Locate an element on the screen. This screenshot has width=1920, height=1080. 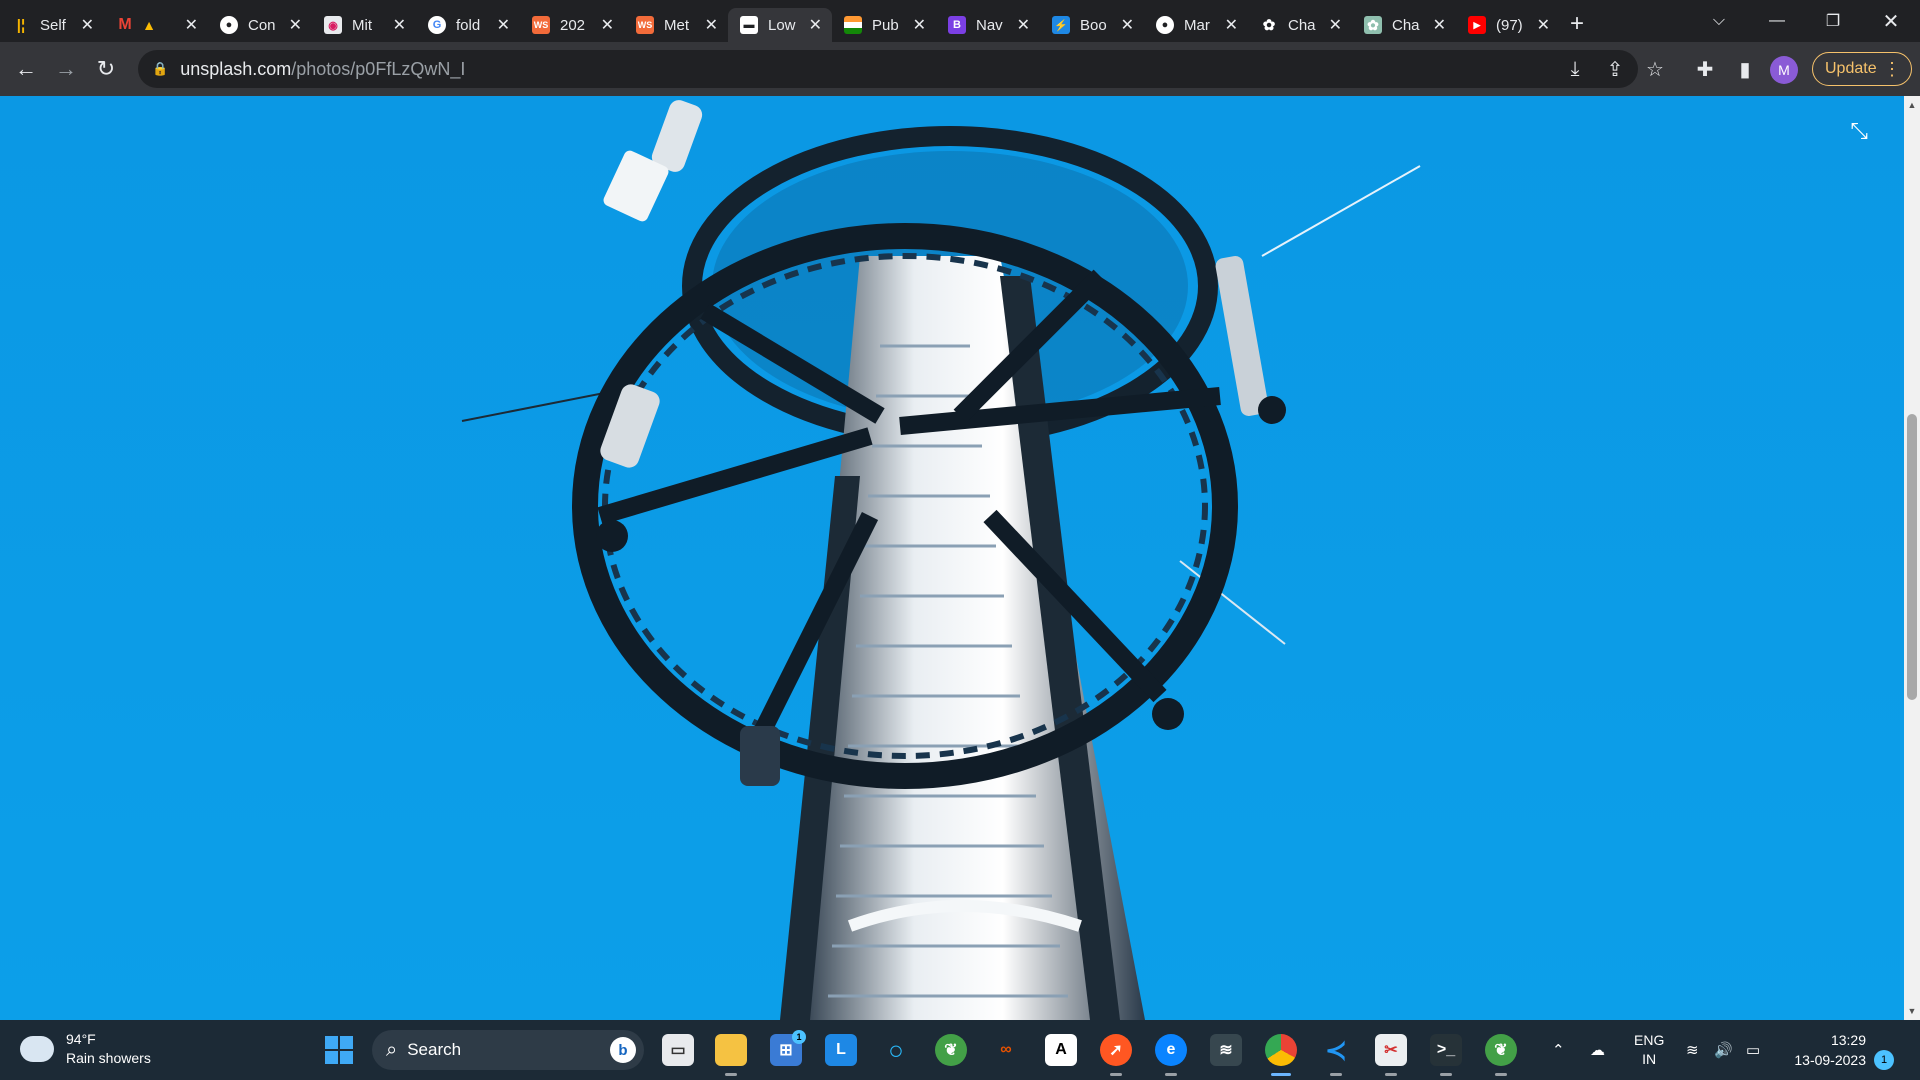
side-panel-icon: ▮ is located at coordinates (1745, 69).